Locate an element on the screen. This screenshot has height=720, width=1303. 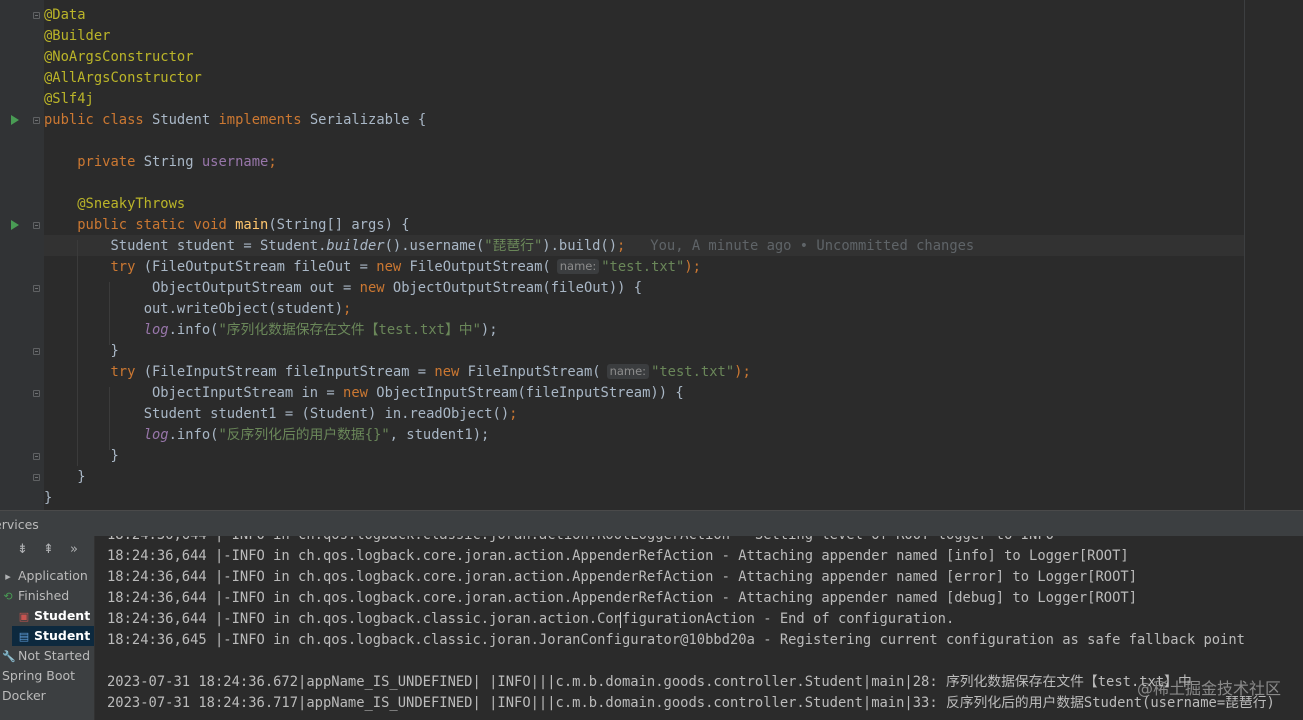
expand-all-icon: ⇟ is located at coordinates (22, 549).